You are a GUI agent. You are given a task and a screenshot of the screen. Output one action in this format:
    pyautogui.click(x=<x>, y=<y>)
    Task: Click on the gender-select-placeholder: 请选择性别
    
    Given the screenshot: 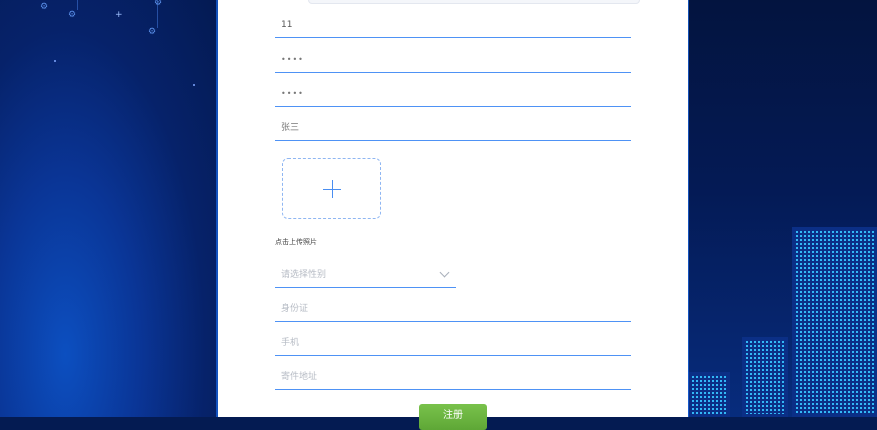 What is the action you would take?
    pyautogui.click(x=304, y=275)
    